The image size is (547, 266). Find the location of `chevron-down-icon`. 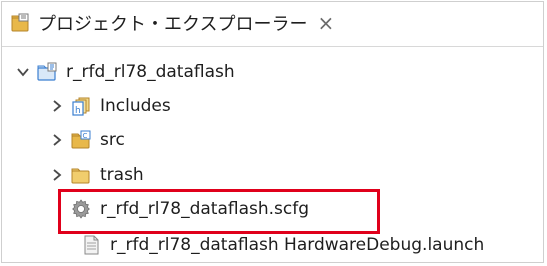

chevron-down-icon is located at coordinates (23, 72).